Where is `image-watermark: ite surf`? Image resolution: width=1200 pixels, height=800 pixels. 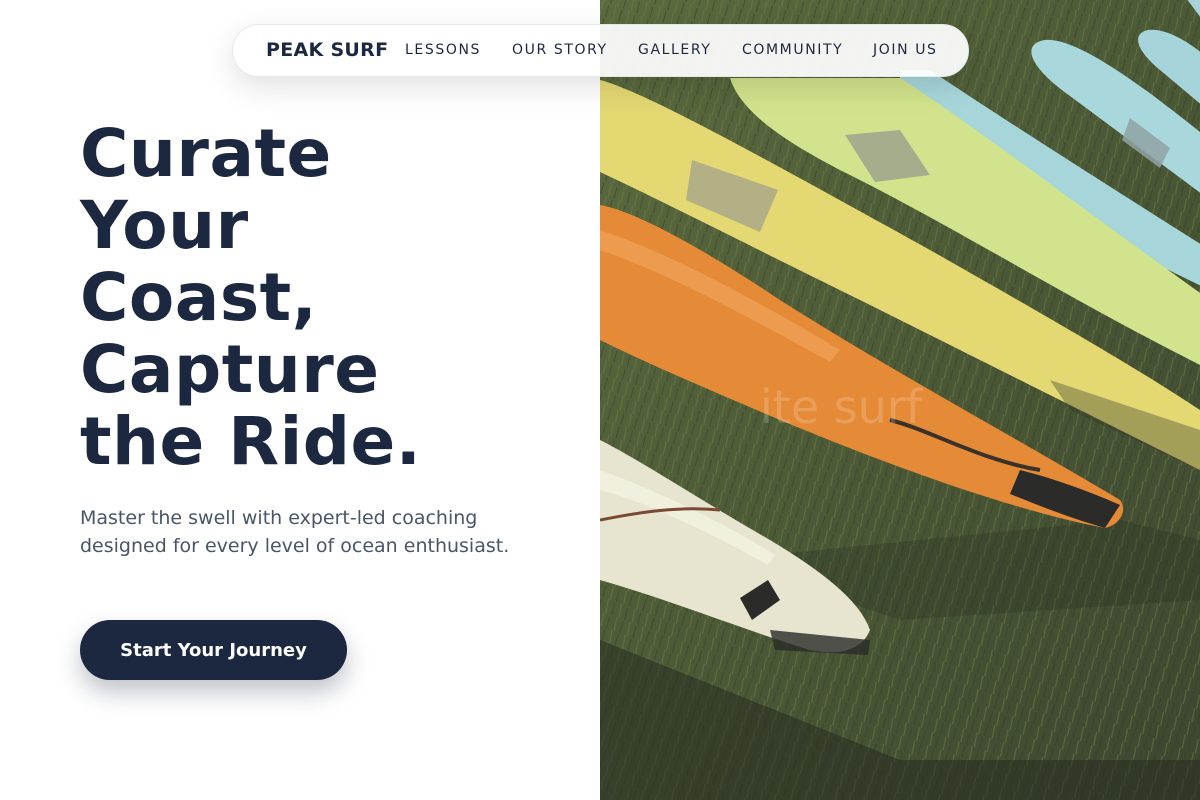 image-watermark: ite surf is located at coordinates (841, 407).